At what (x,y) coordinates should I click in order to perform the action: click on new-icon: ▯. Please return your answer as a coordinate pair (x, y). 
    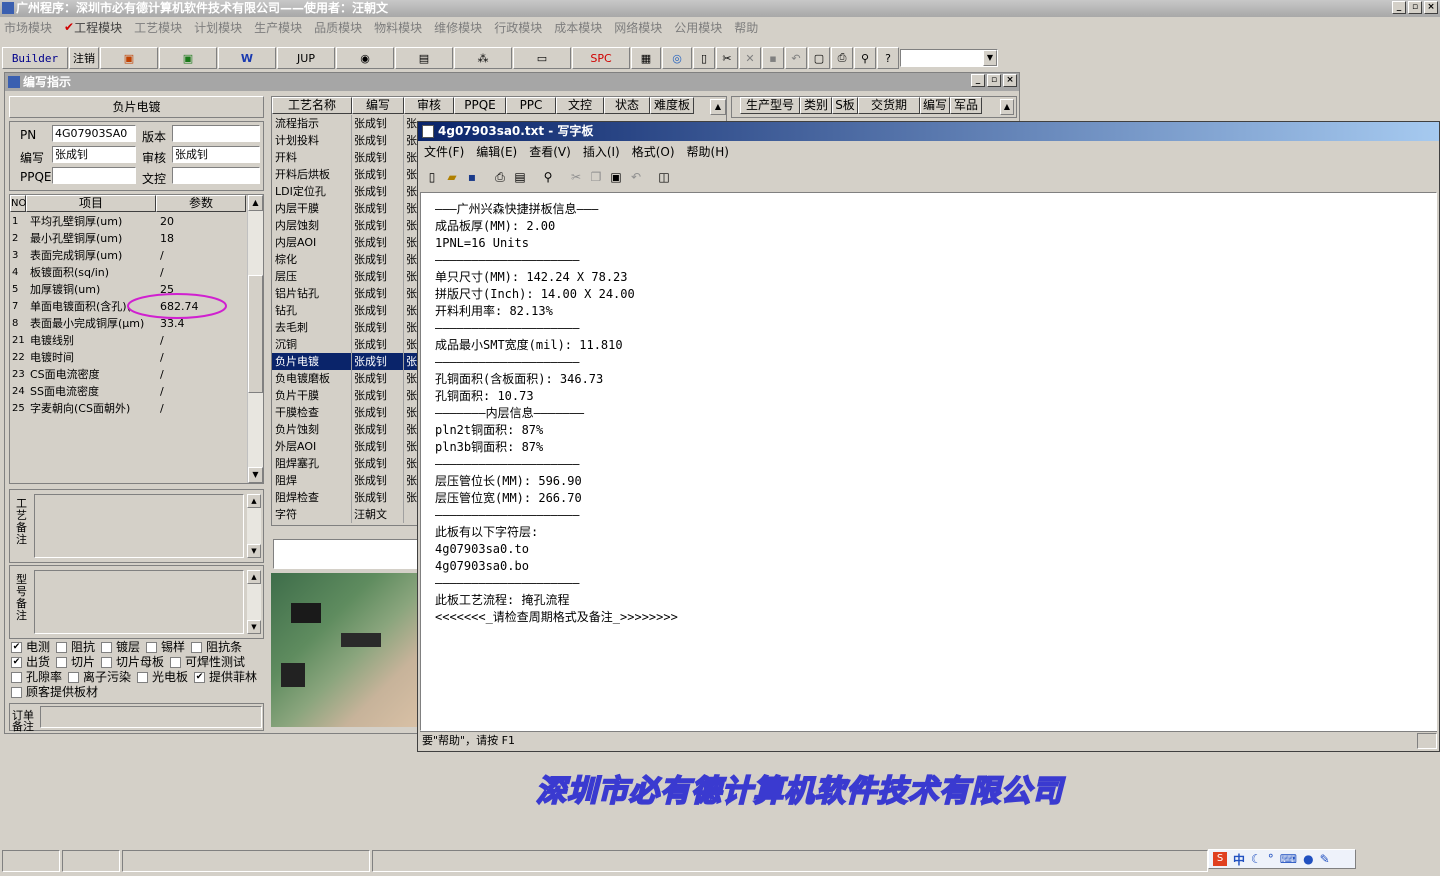
    Looking at the image, I should click on (432, 177).